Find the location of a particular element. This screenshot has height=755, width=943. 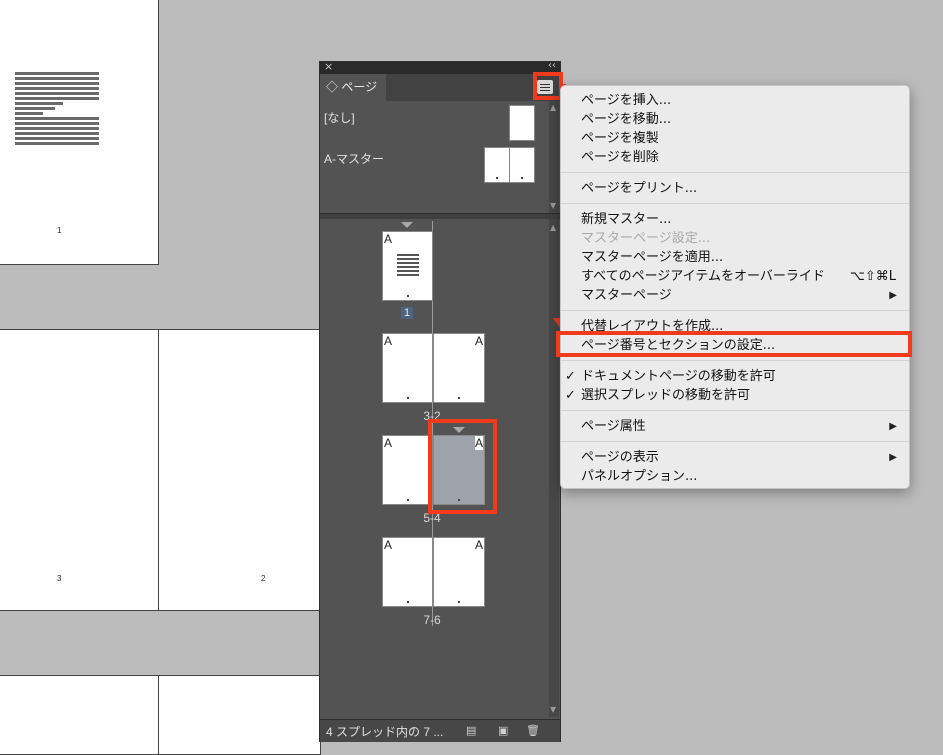

page-thumb-6: A is located at coordinates (459, 572).